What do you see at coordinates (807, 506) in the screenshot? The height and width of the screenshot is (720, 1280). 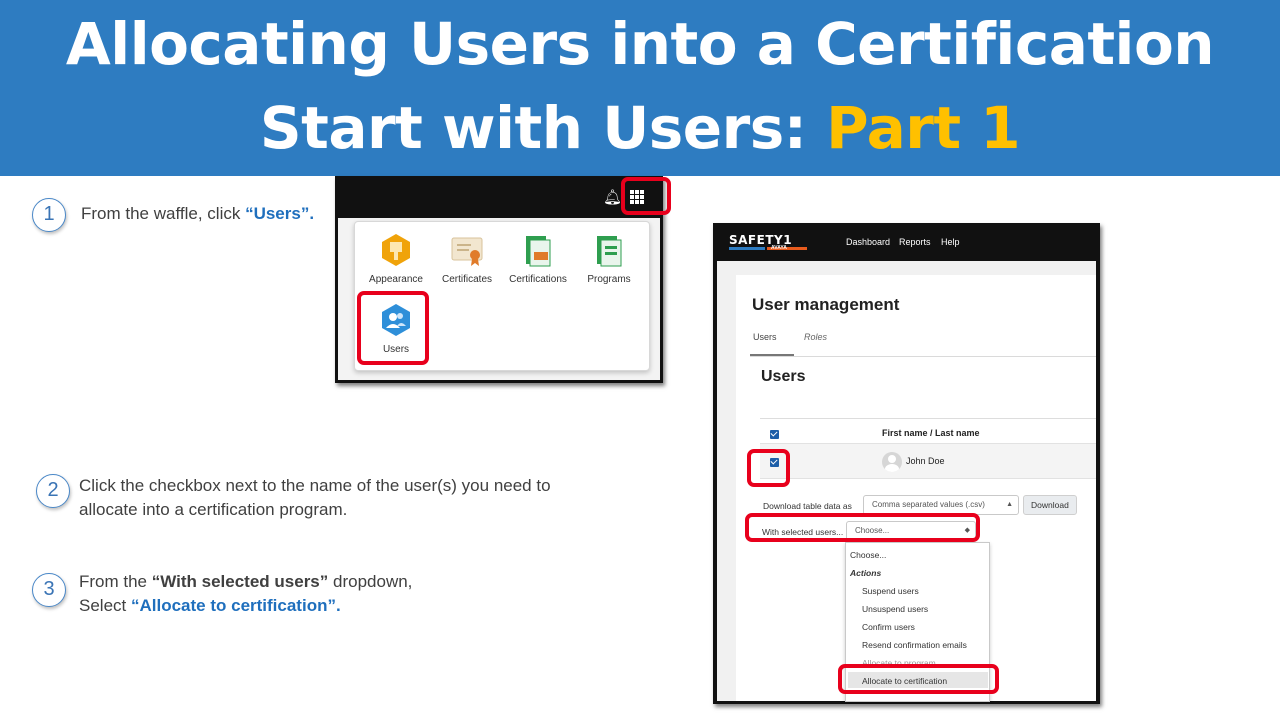 I see `download-label: Download table data as` at bounding box center [807, 506].